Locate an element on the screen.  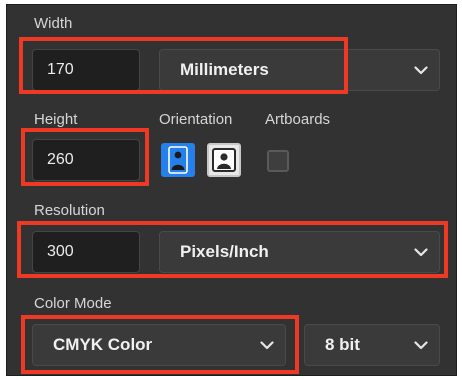
width-input: 170 is located at coordinates (86, 70).